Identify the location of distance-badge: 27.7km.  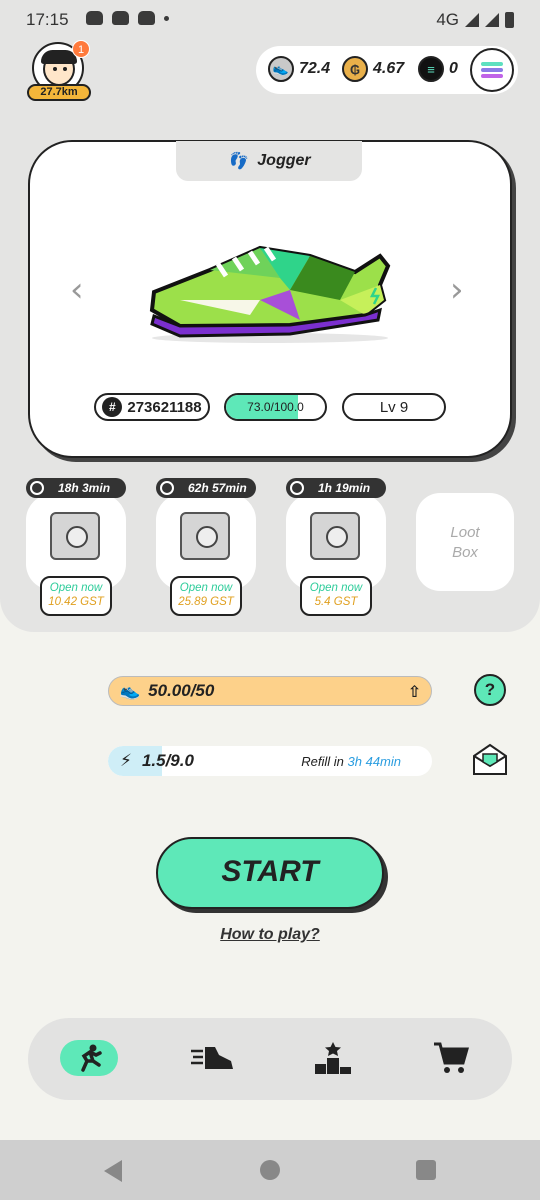
(59, 92).